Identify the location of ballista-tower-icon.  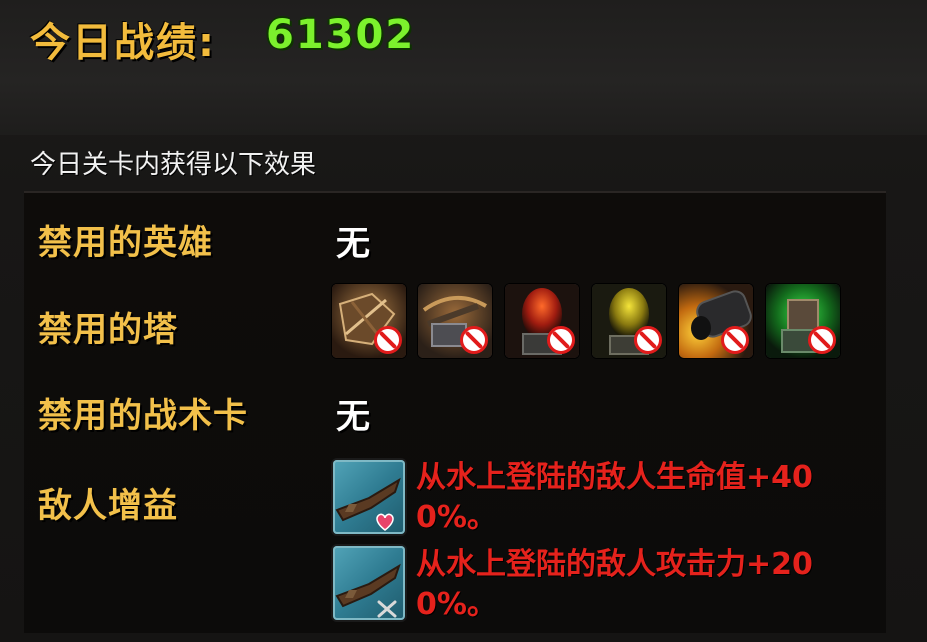
(455, 321).